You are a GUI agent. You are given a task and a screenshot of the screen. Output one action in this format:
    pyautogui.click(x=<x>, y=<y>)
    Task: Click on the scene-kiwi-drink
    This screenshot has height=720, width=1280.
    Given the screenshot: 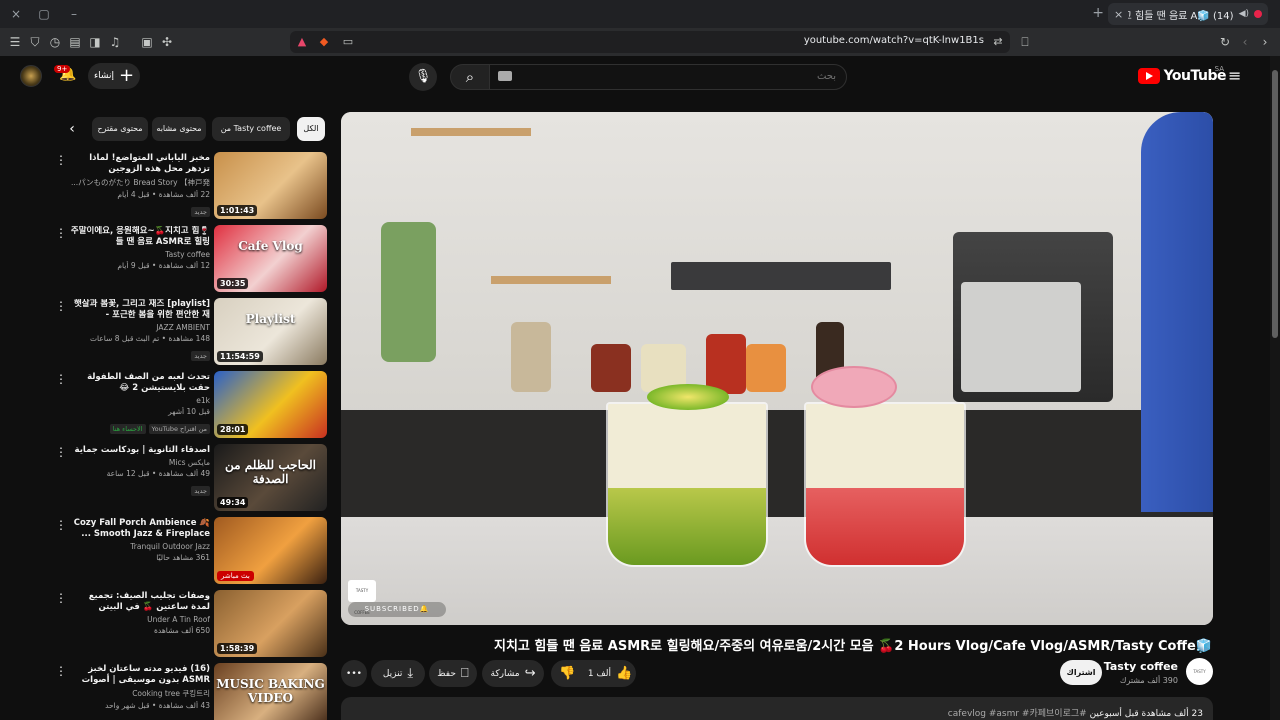 What is the action you would take?
    pyautogui.click(x=687, y=484)
    